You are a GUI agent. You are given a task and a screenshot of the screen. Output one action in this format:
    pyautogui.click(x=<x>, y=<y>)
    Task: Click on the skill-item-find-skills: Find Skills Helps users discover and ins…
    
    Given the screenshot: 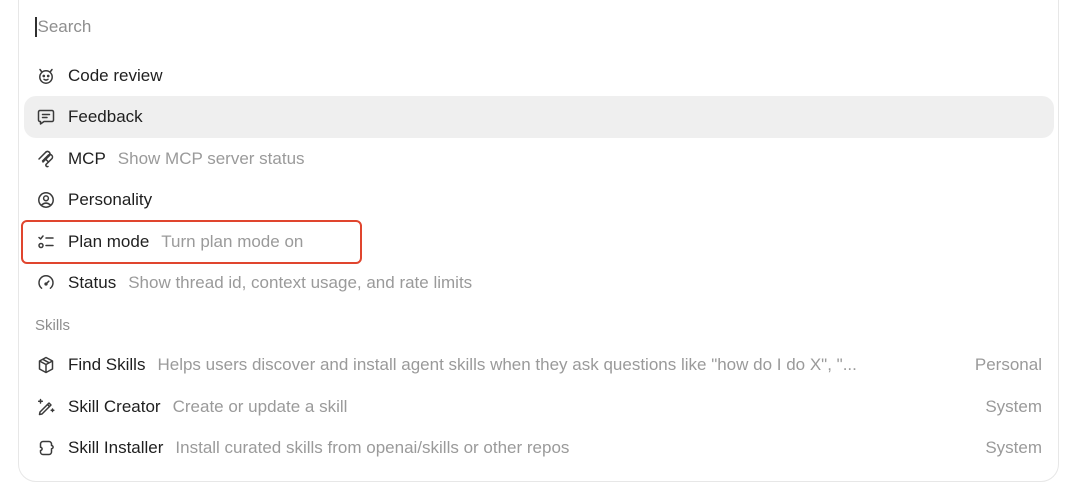 What is the action you would take?
    pyautogui.click(x=539, y=365)
    